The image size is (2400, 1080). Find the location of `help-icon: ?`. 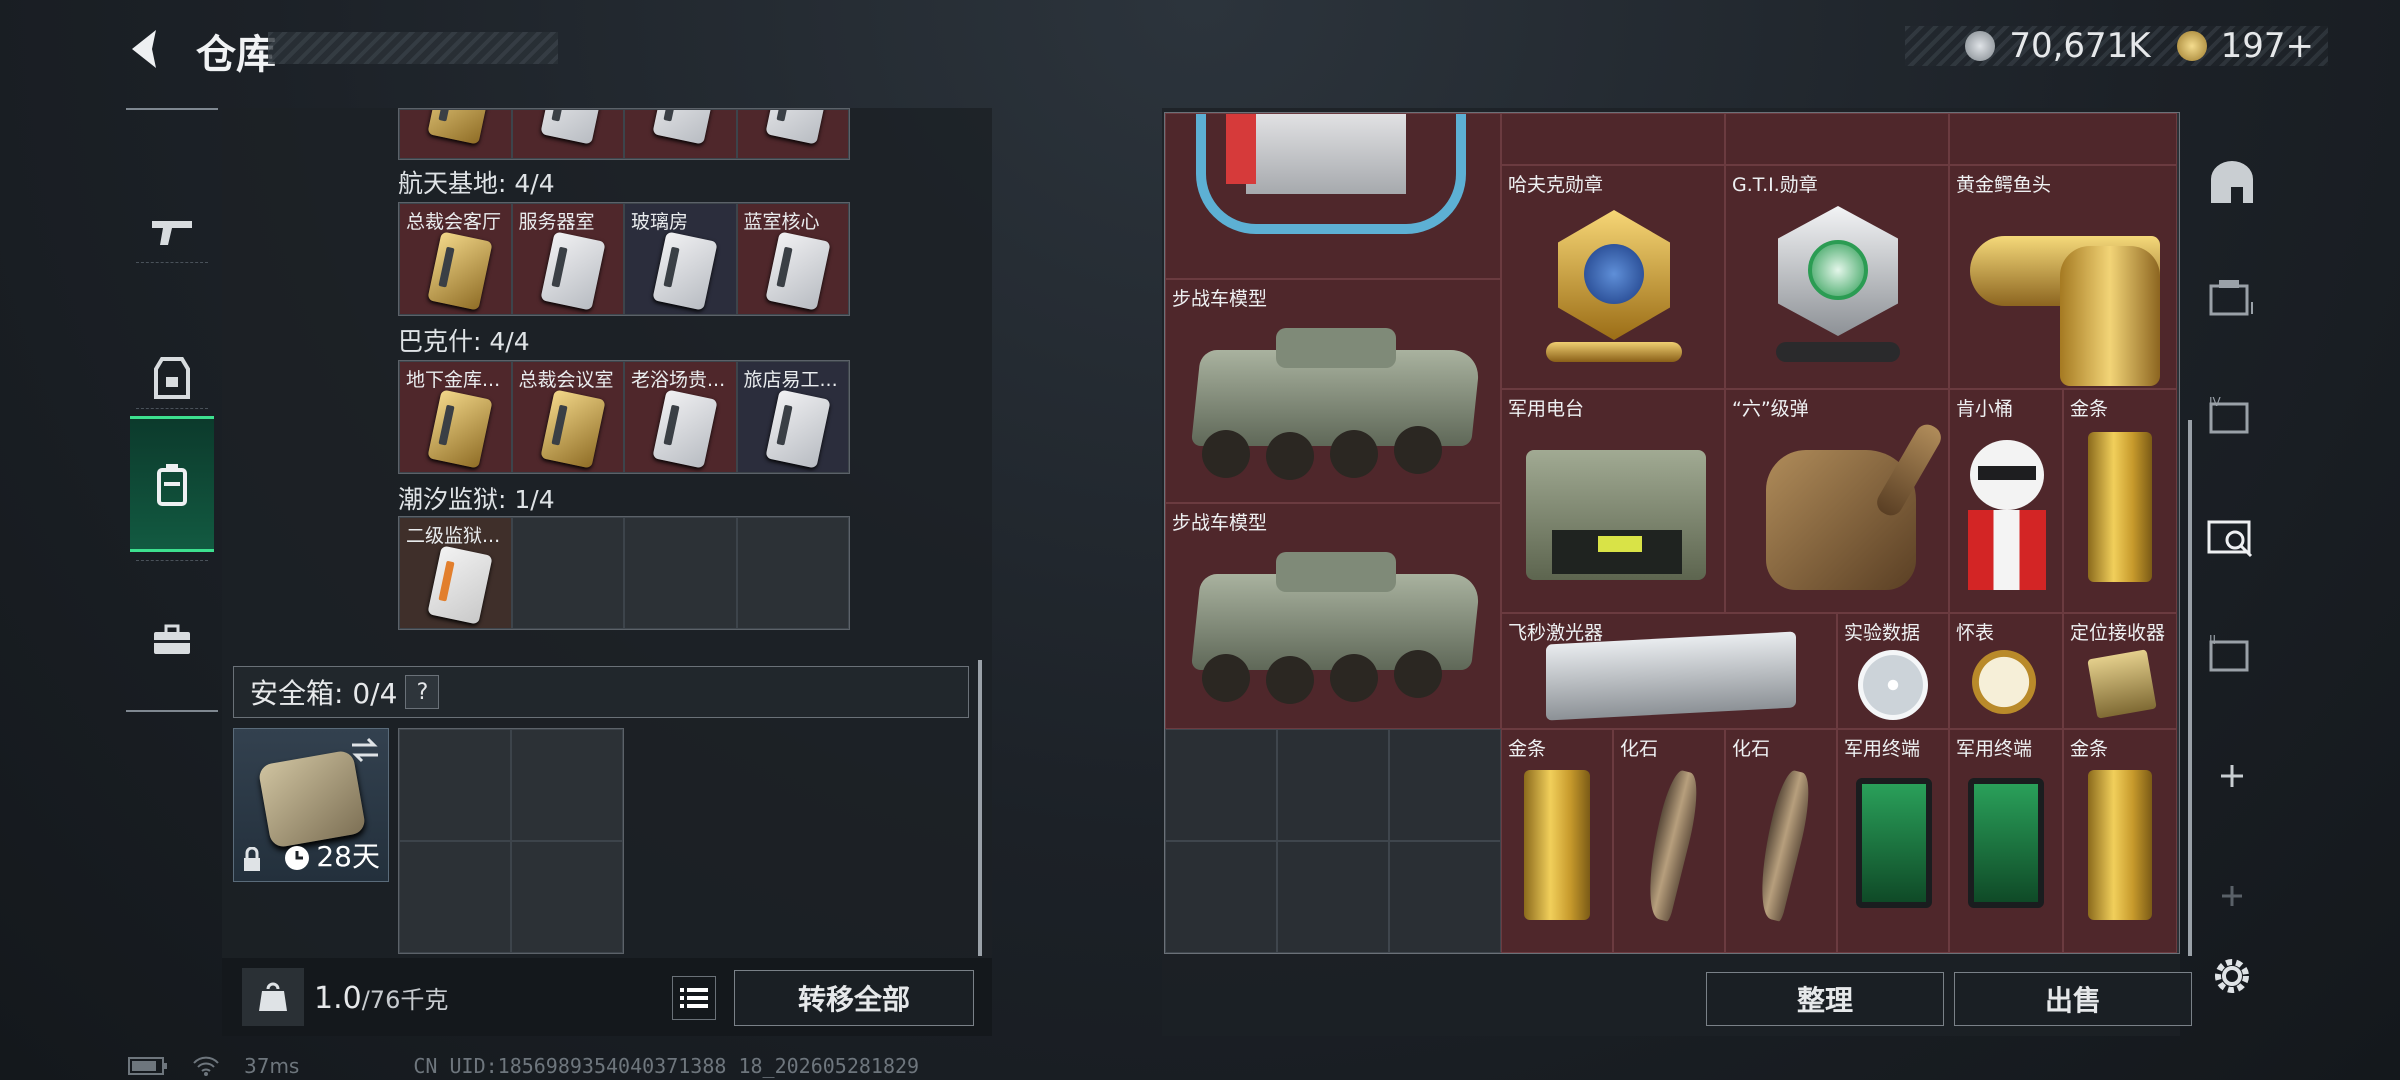

help-icon: ? is located at coordinates (422, 692).